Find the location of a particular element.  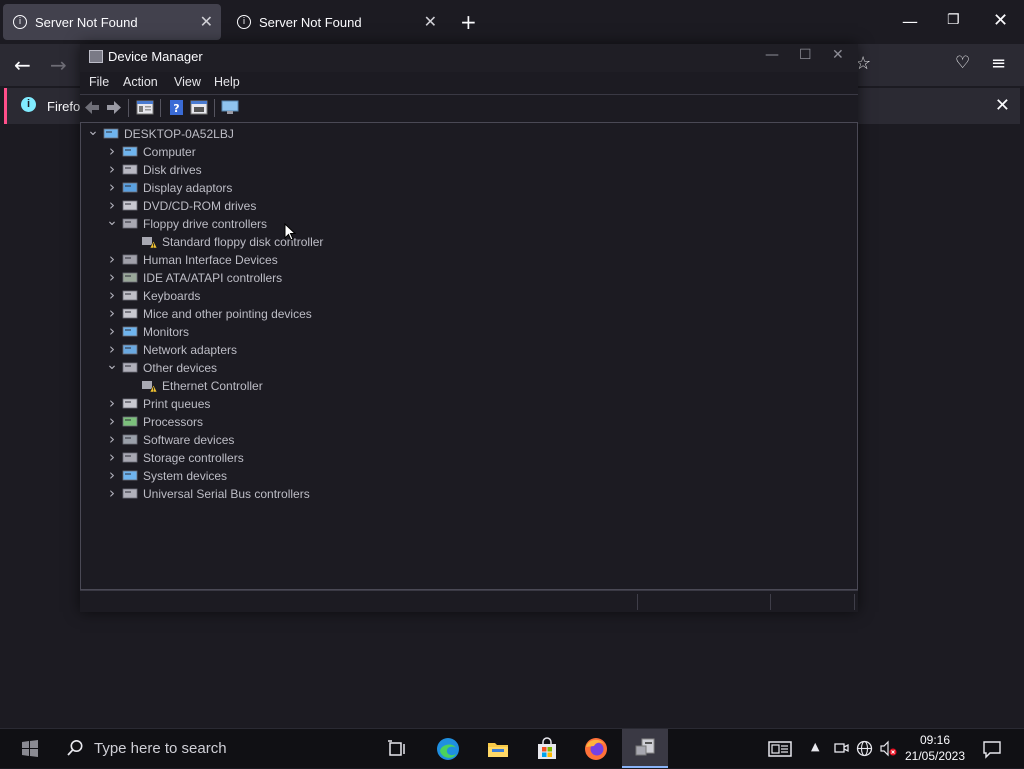

network-globe-icon is located at coordinates (864, 748).